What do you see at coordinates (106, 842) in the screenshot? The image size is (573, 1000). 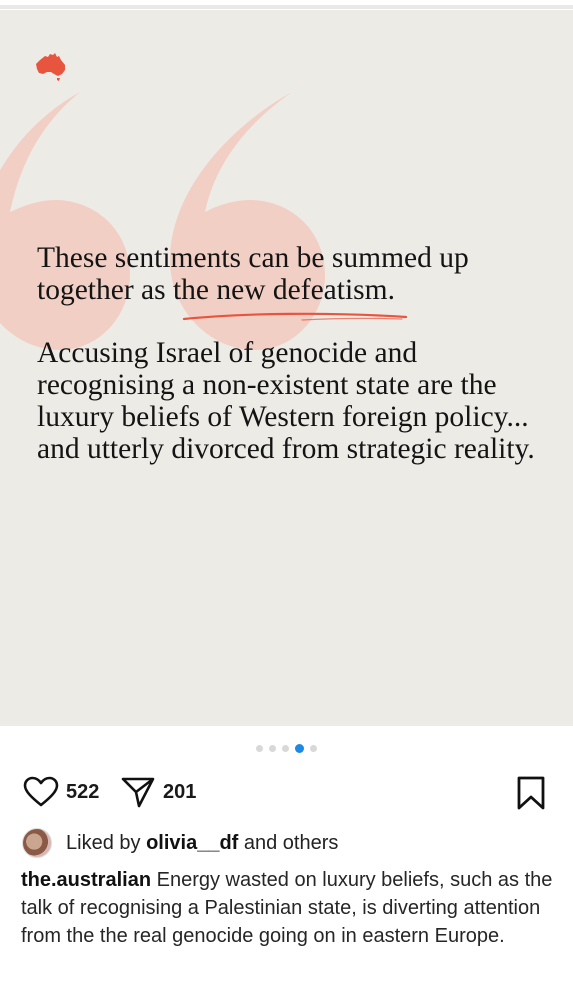 I see `liked-by-prefix: Liked by` at bounding box center [106, 842].